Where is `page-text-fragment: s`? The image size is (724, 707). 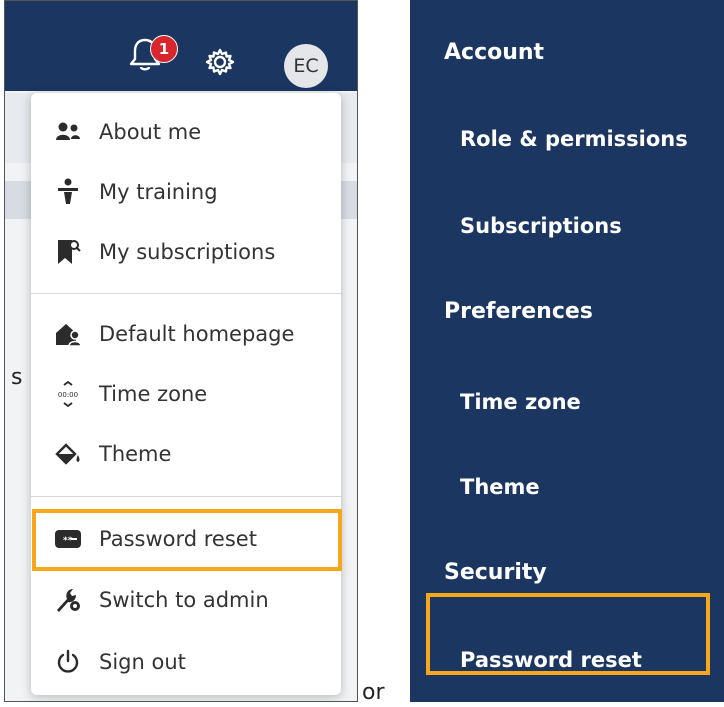 page-text-fragment: s is located at coordinates (17, 377).